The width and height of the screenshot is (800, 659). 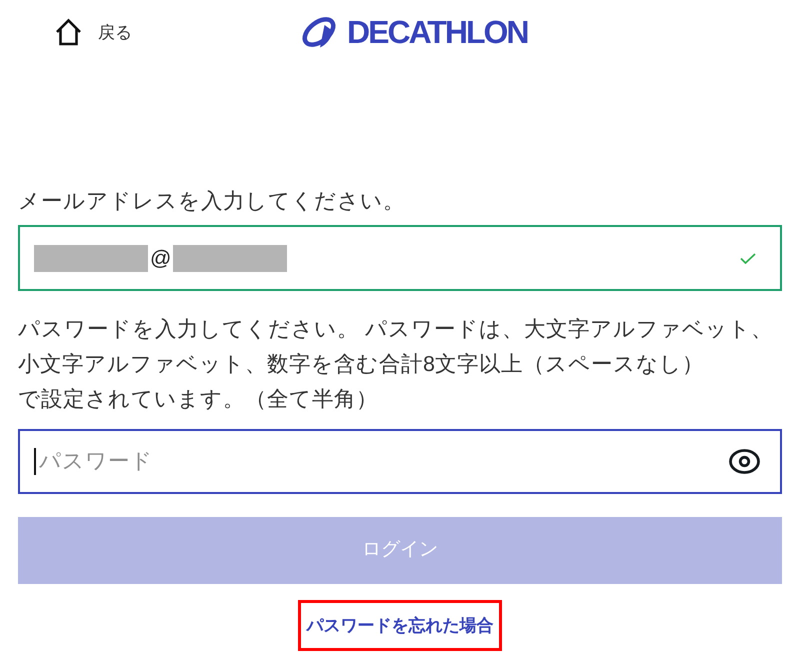 I want to click on password-field: パスワード, so click(x=400, y=461).